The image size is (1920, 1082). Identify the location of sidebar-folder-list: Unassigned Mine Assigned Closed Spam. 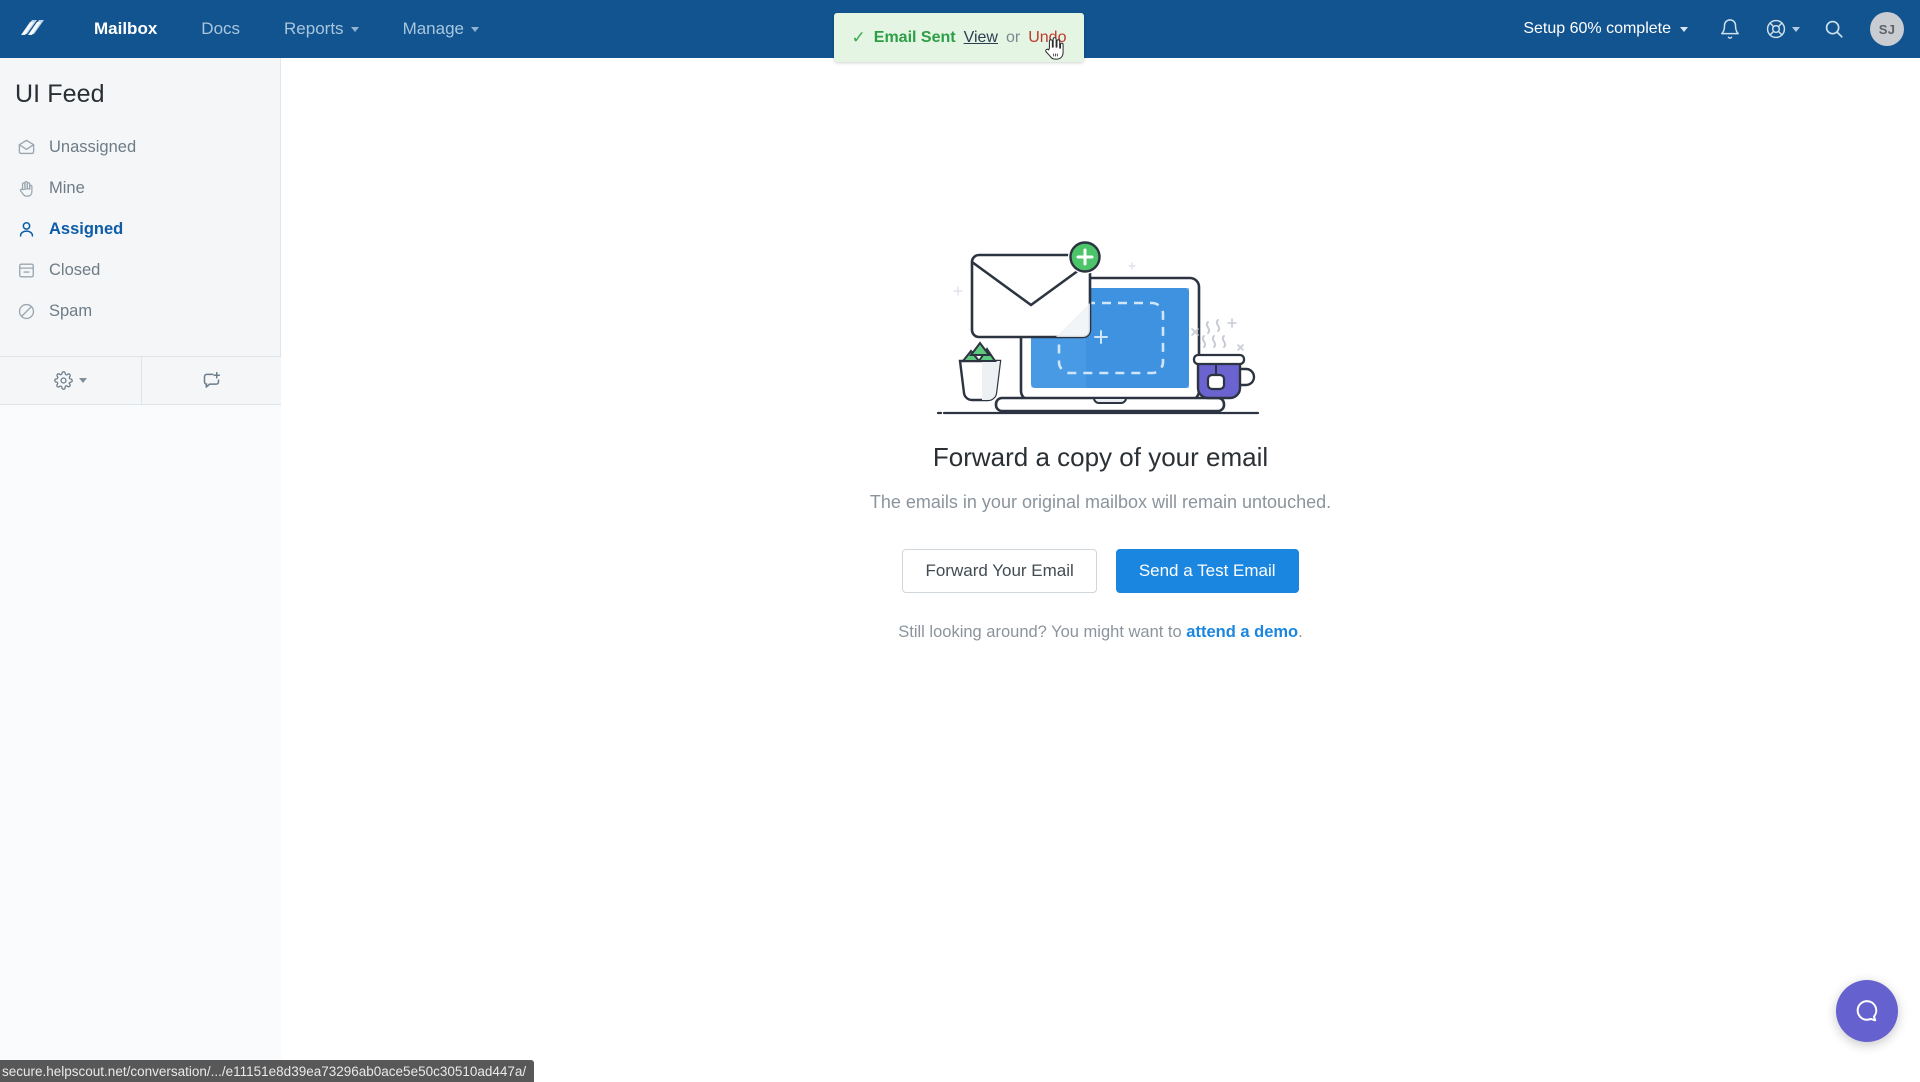
(140, 228).